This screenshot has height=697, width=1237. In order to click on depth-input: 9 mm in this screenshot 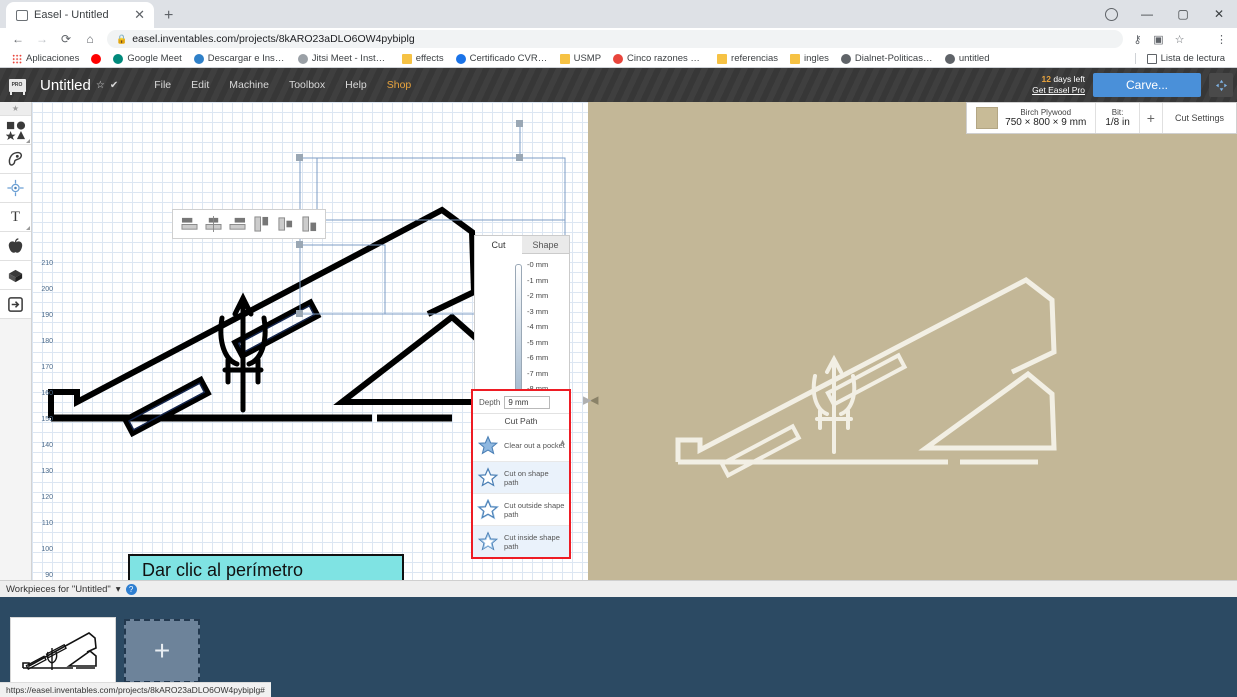, I will do `click(527, 402)`.